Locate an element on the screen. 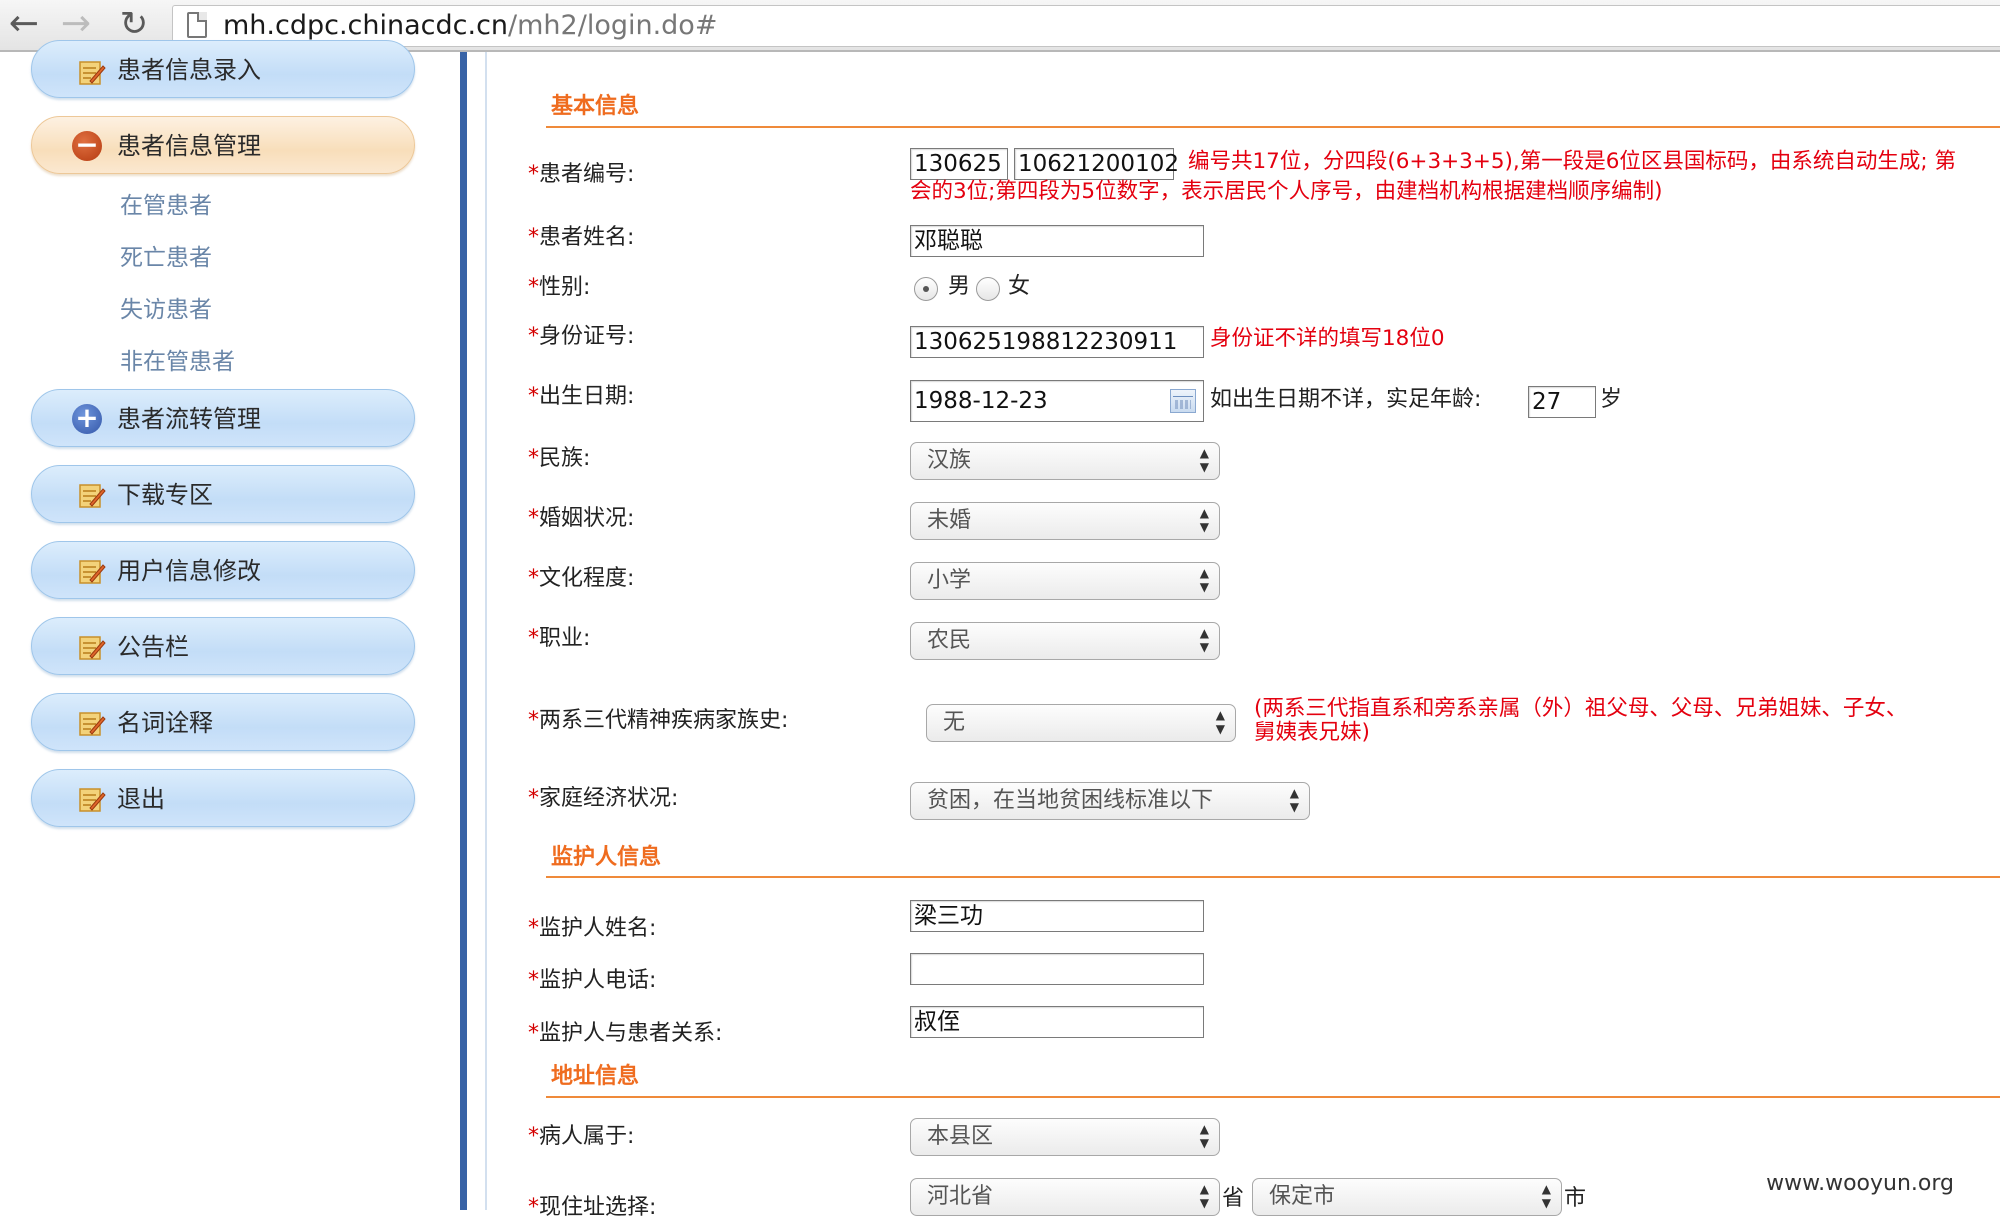 Image resolution: width=2000 pixels, height=1223 pixels. patient-id-label: *患者编号: is located at coordinates (581, 175).